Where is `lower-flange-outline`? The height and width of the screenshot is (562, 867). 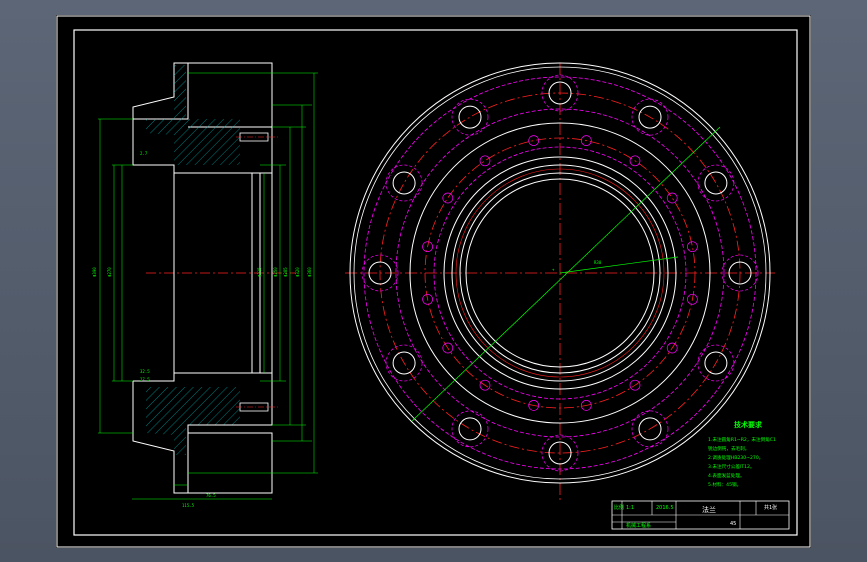
lower-flange-outline is located at coordinates (230, 463).